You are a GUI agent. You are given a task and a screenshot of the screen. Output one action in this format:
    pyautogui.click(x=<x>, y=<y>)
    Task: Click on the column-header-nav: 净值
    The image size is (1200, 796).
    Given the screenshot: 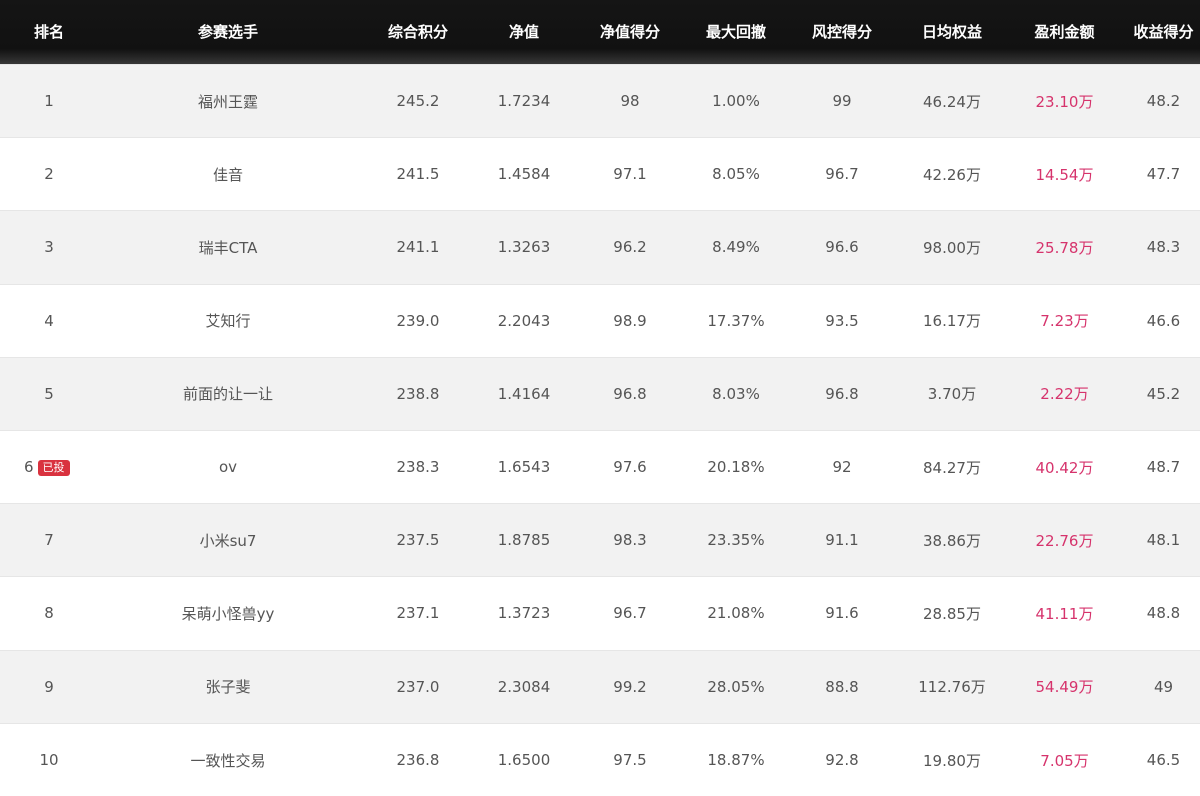 What is the action you would take?
    pyautogui.click(x=524, y=32)
    